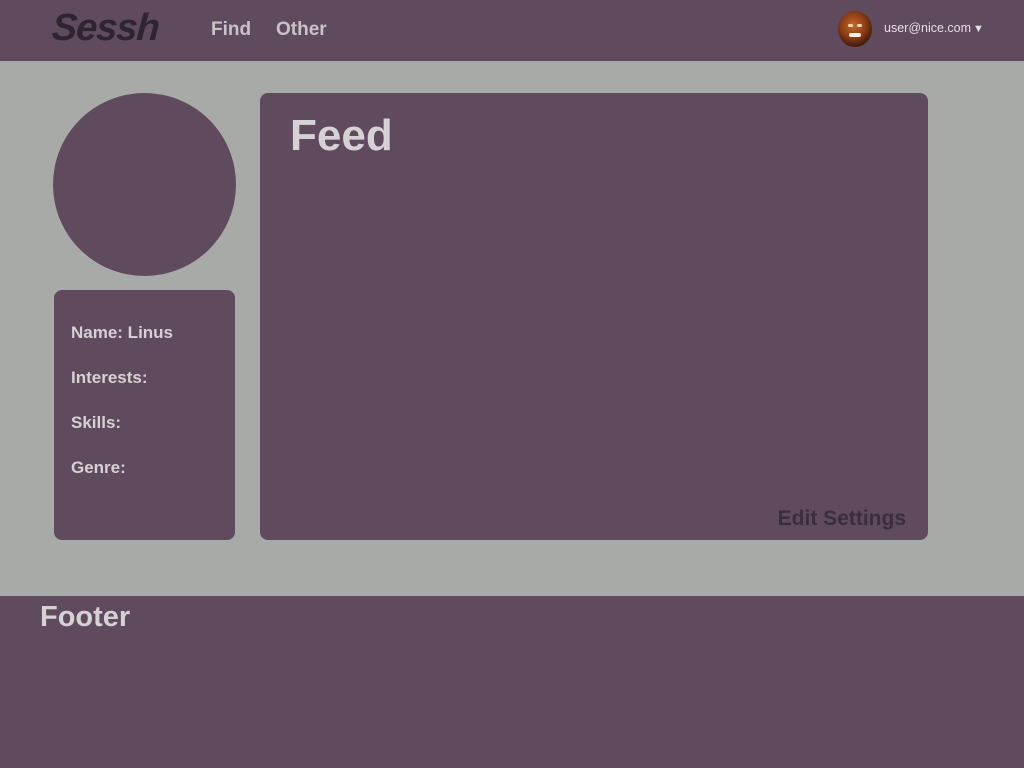 The width and height of the screenshot is (1024, 768). Describe the element at coordinates (122, 332) in the screenshot. I see `profile-name: Name: Linus` at that location.